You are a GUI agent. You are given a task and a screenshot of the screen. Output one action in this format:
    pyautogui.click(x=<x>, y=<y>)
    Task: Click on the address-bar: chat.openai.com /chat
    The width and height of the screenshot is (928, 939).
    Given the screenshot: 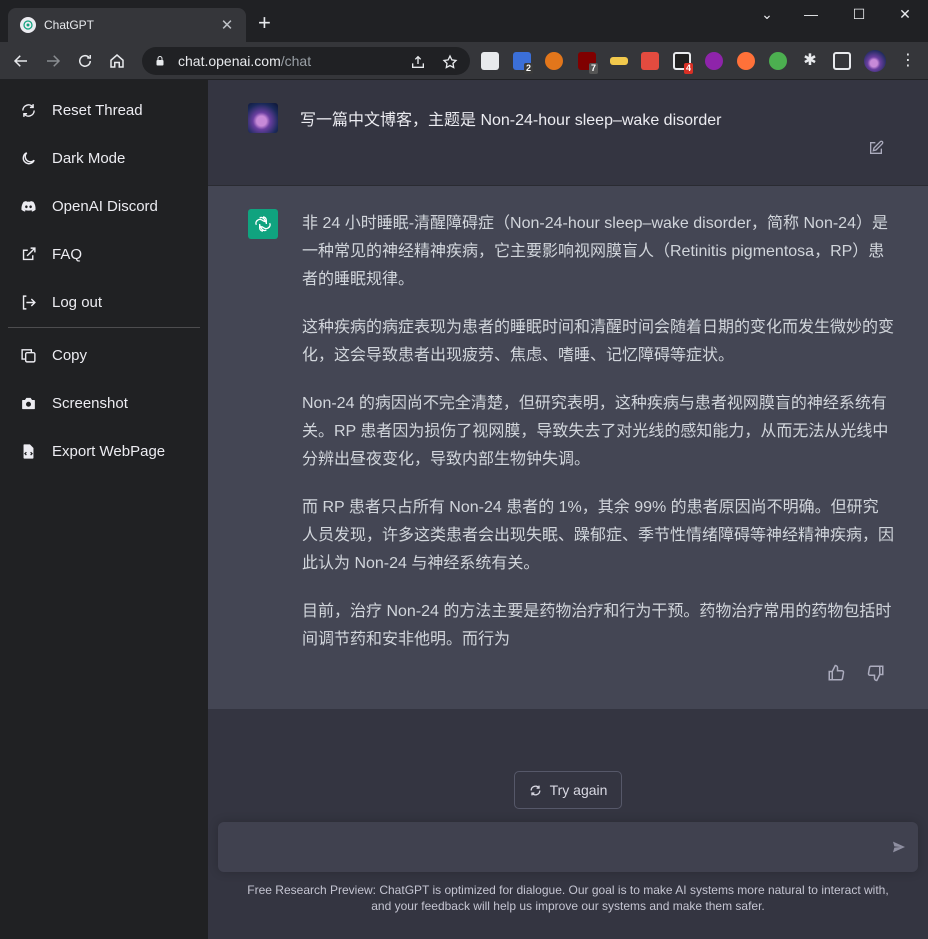 What is the action you would take?
    pyautogui.click(x=306, y=61)
    